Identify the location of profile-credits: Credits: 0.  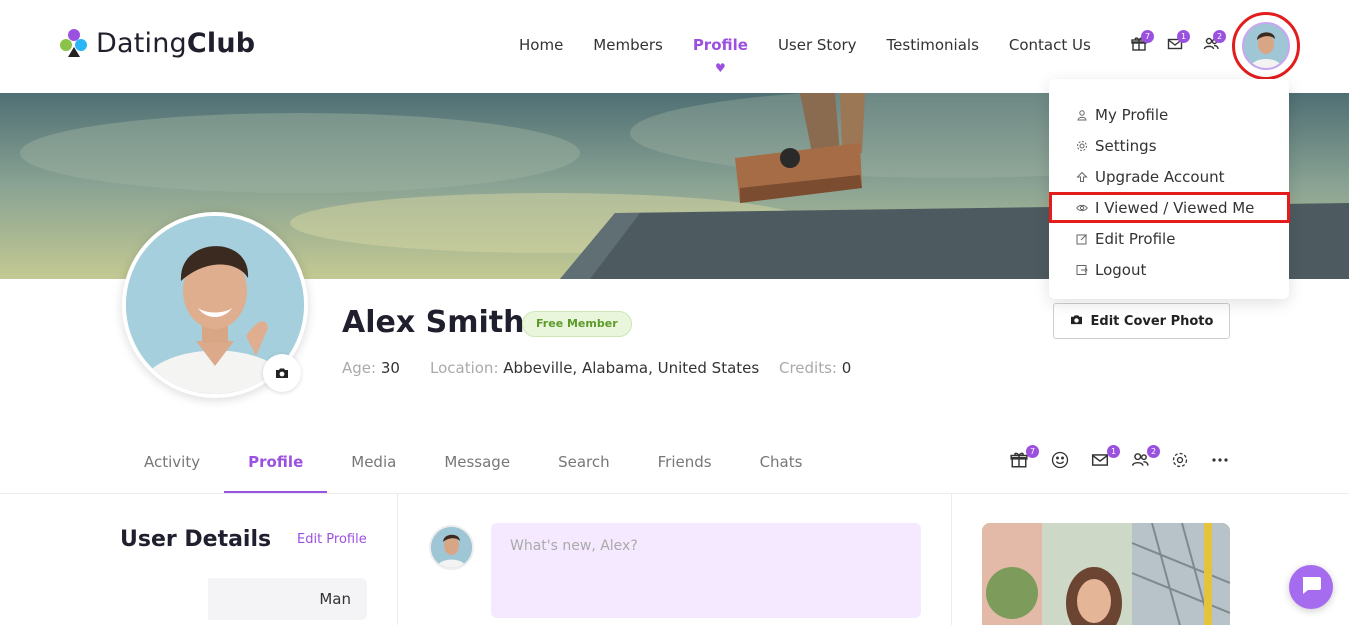
(815, 368).